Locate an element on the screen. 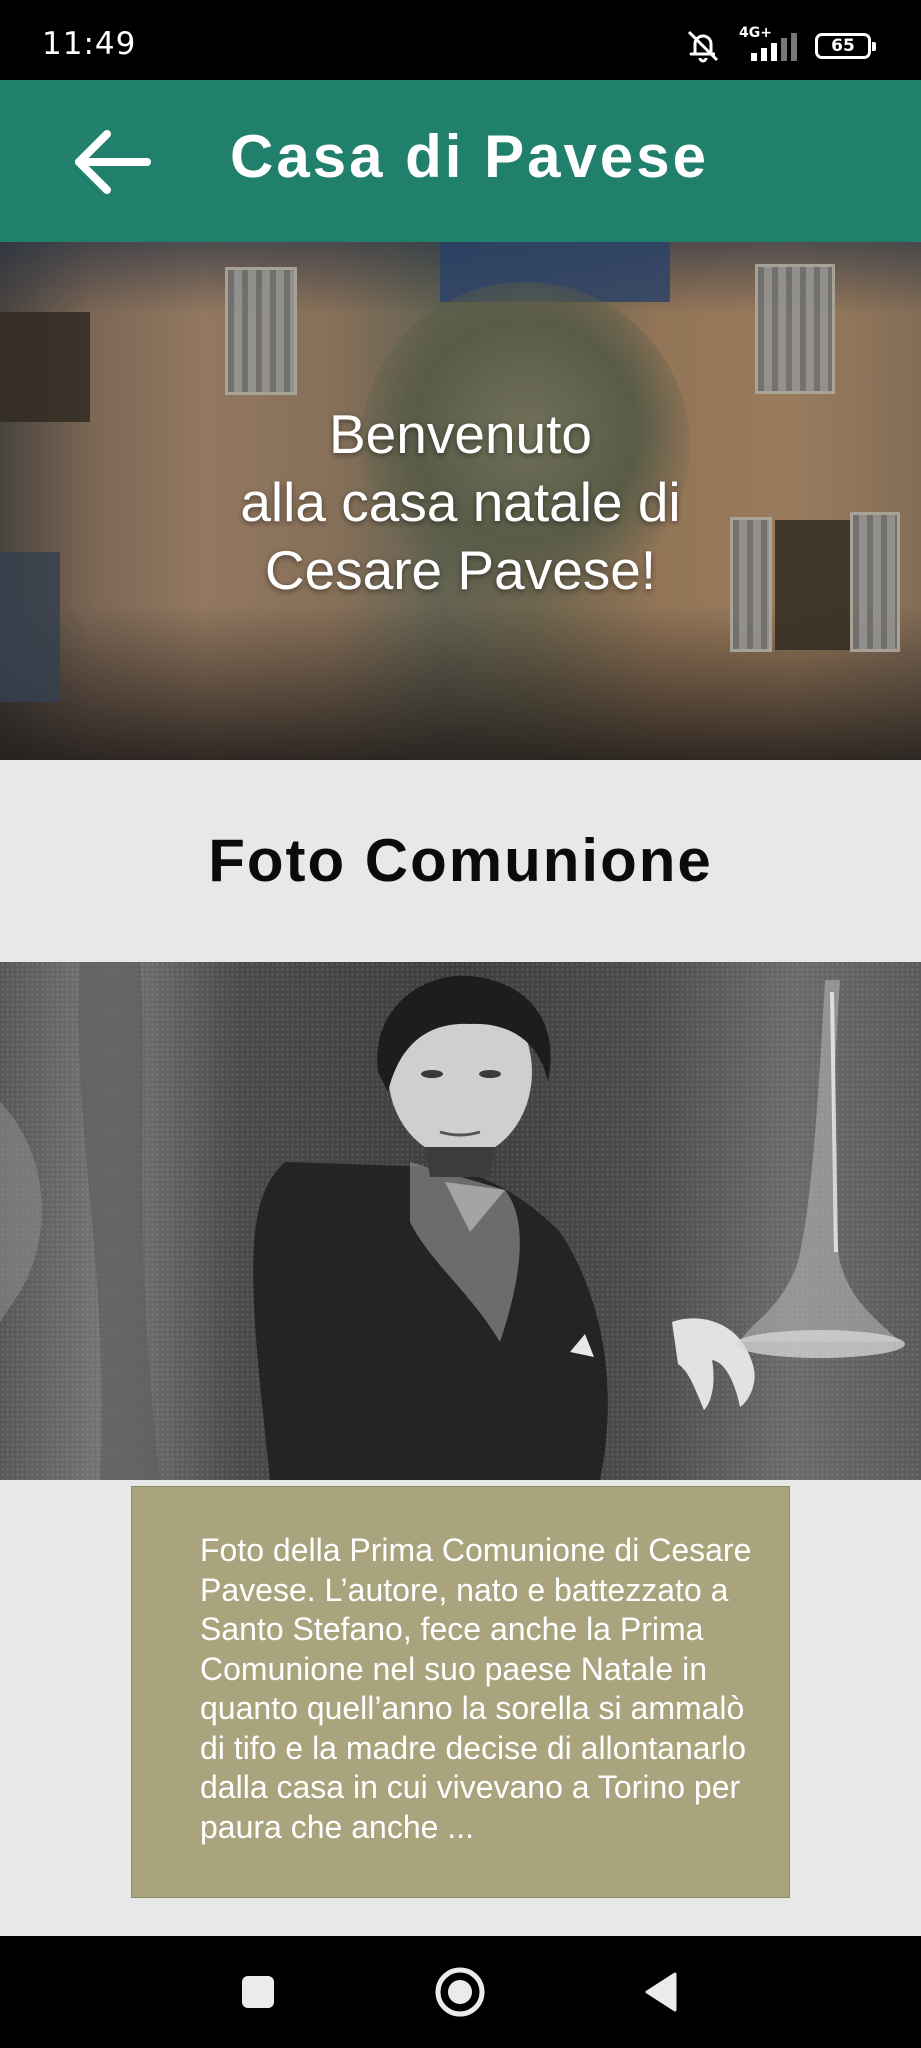  system-nav-bar is located at coordinates (460, 1992).